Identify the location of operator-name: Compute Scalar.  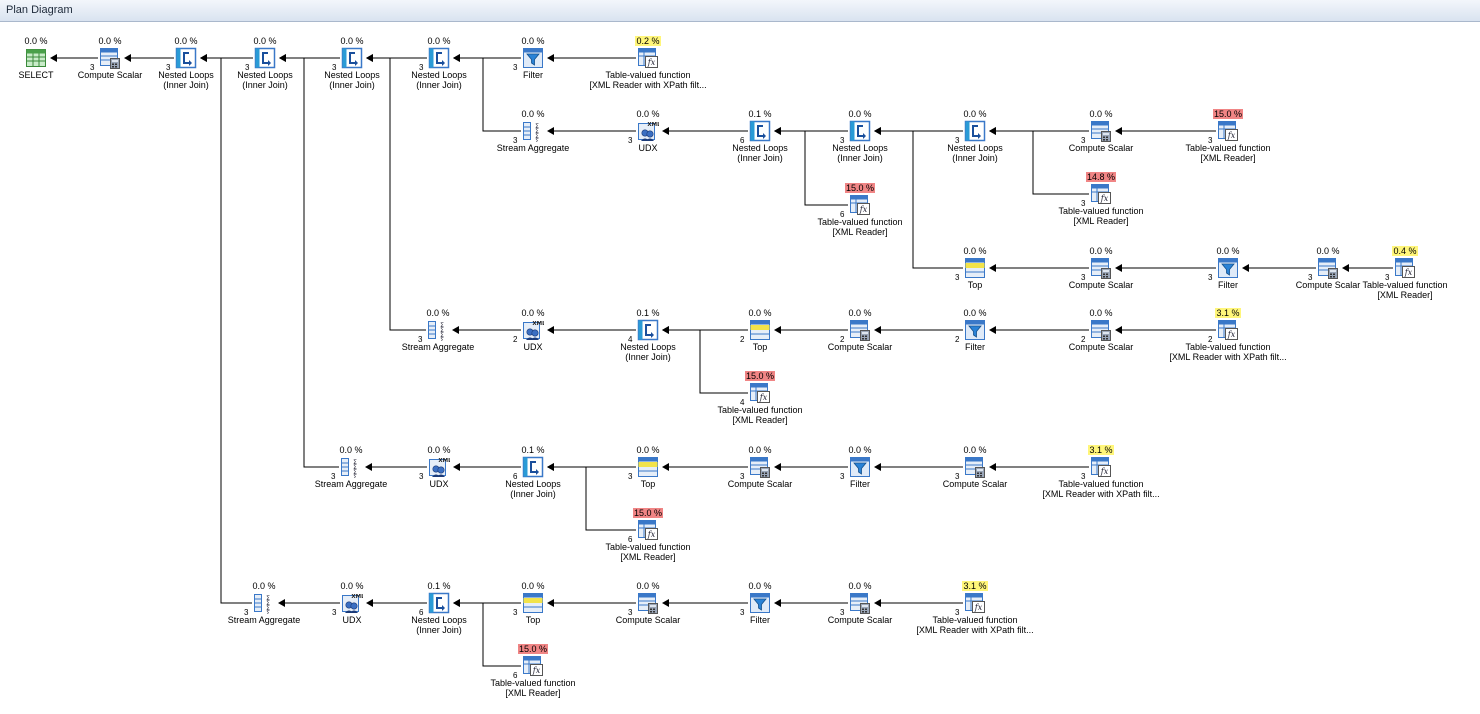
(975, 484).